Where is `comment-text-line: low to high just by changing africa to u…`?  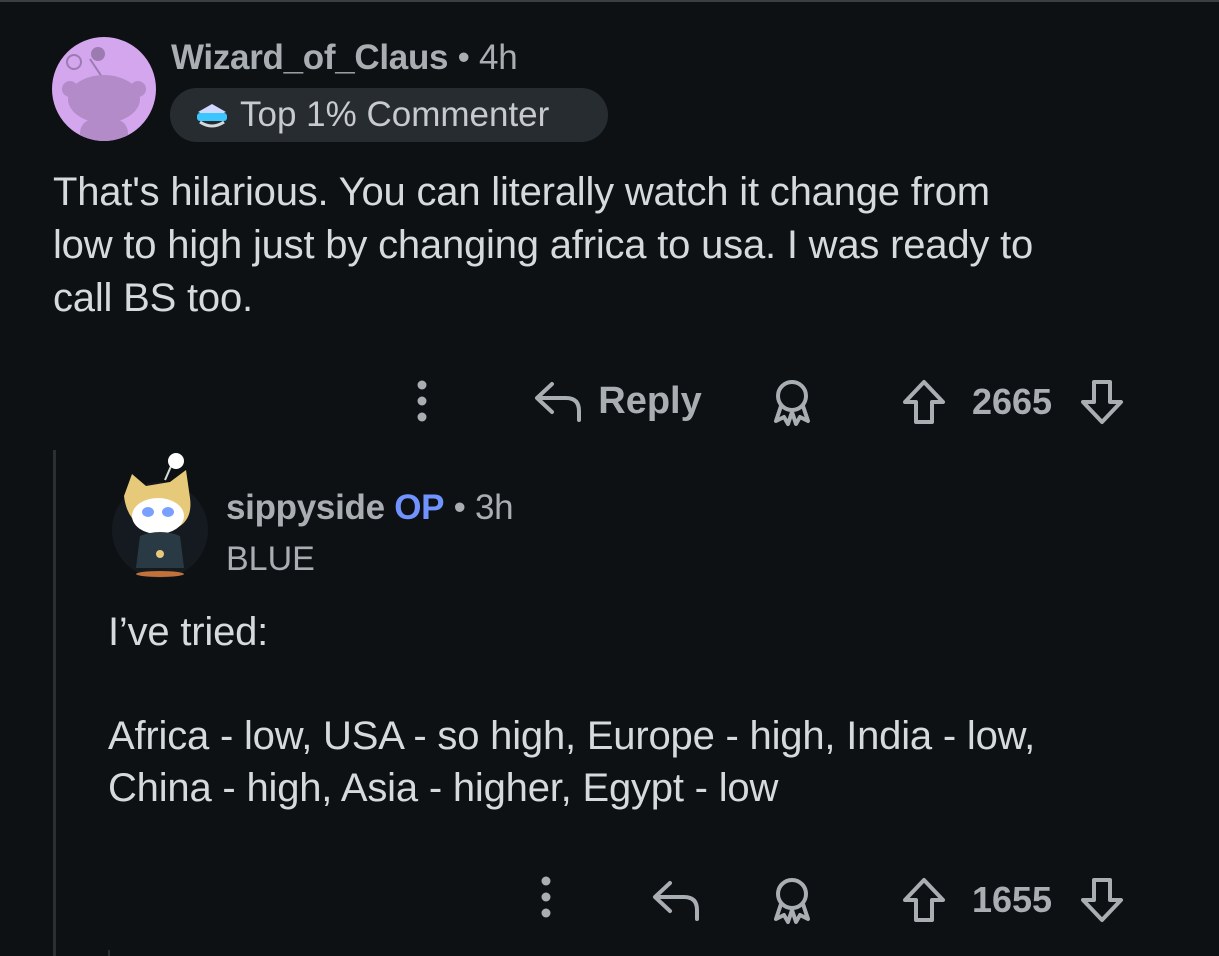
comment-text-line: low to high just by changing africa to u… is located at coordinates (543, 245).